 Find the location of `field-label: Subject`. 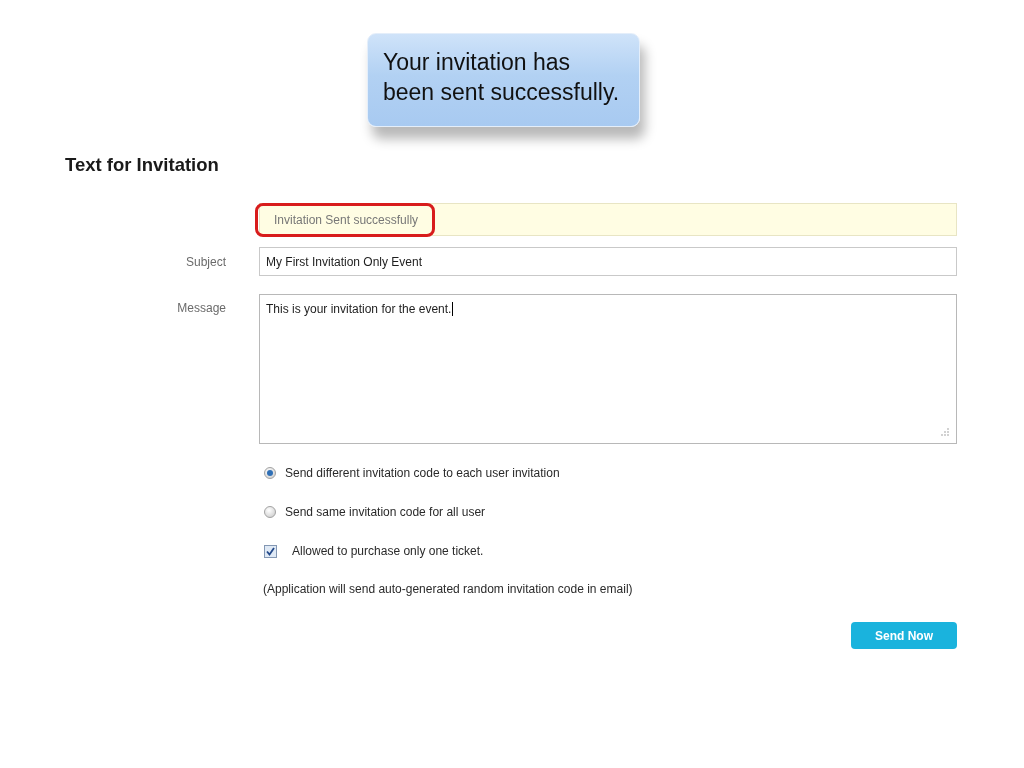

field-label: Subject is located at coordinates (205, 261).